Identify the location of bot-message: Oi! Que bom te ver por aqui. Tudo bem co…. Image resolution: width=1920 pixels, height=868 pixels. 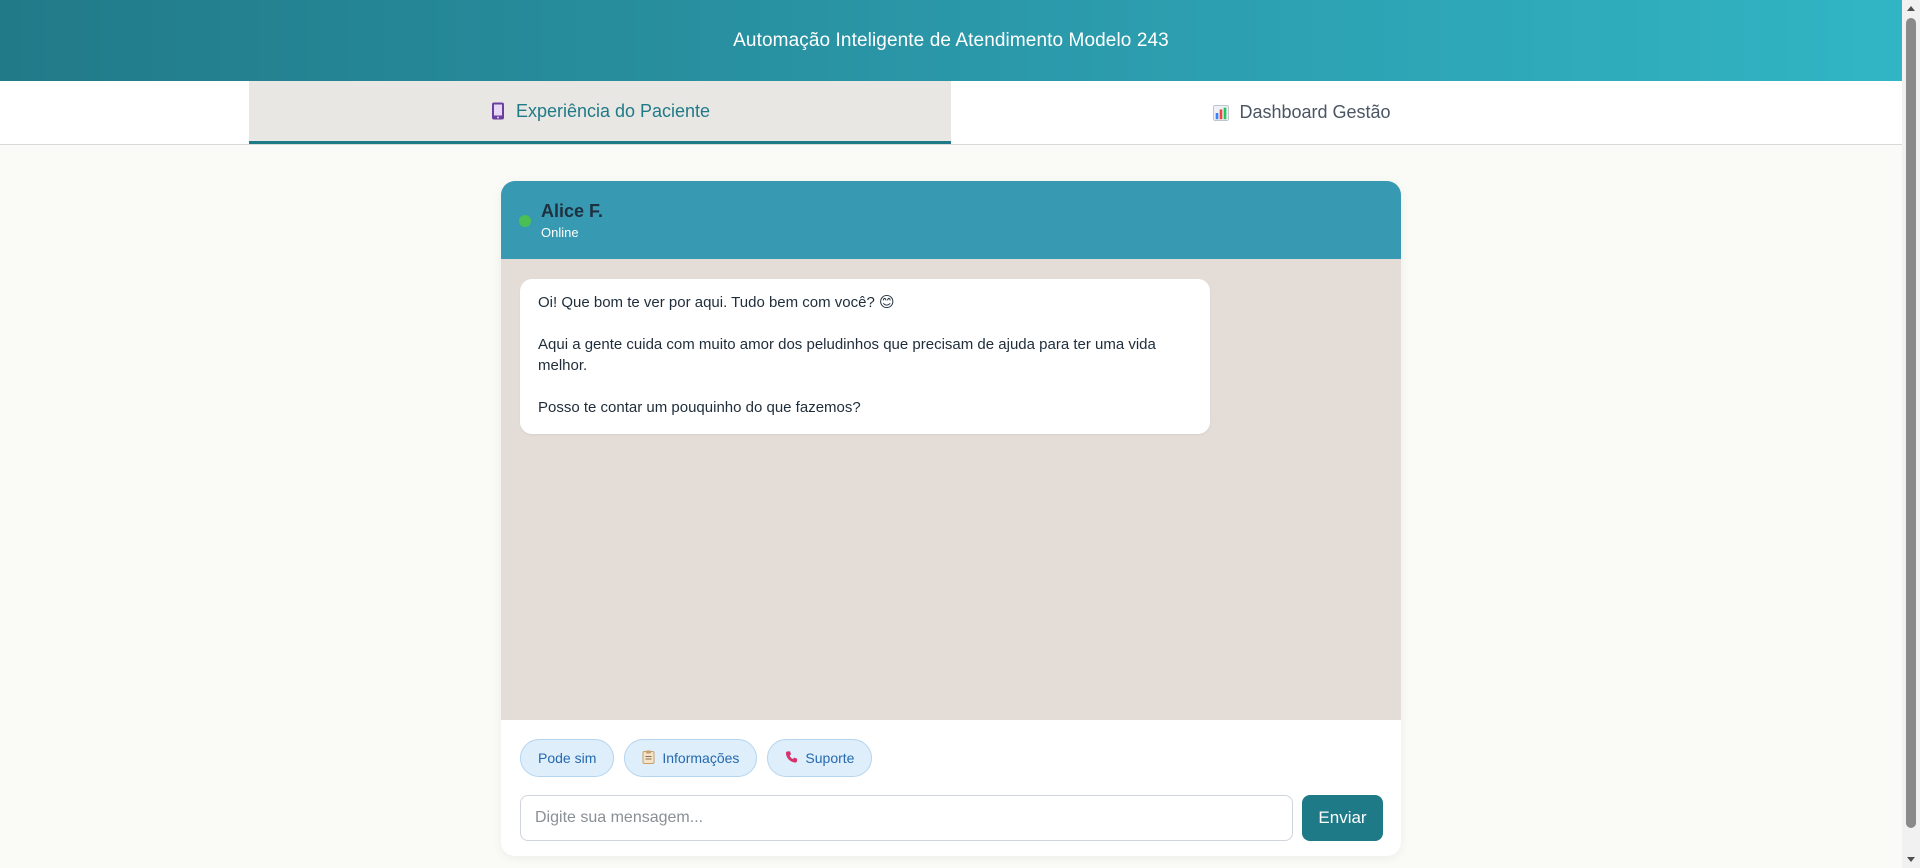
(865, 356).